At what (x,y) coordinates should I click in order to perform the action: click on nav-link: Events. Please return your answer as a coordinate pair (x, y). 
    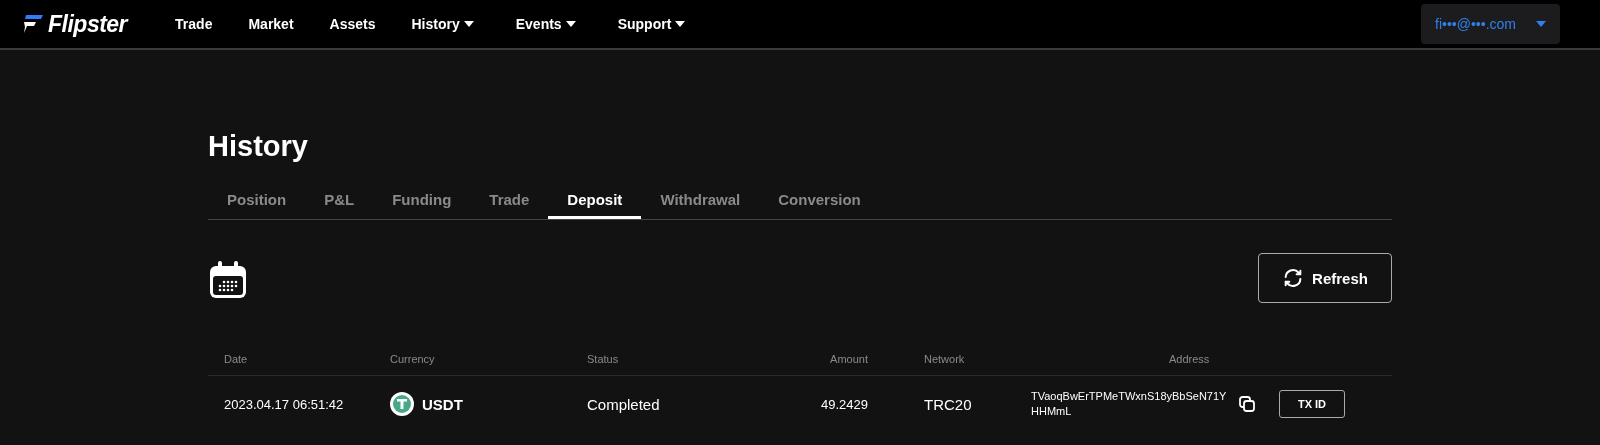
    Looking at the image, I should click on (545, 24).